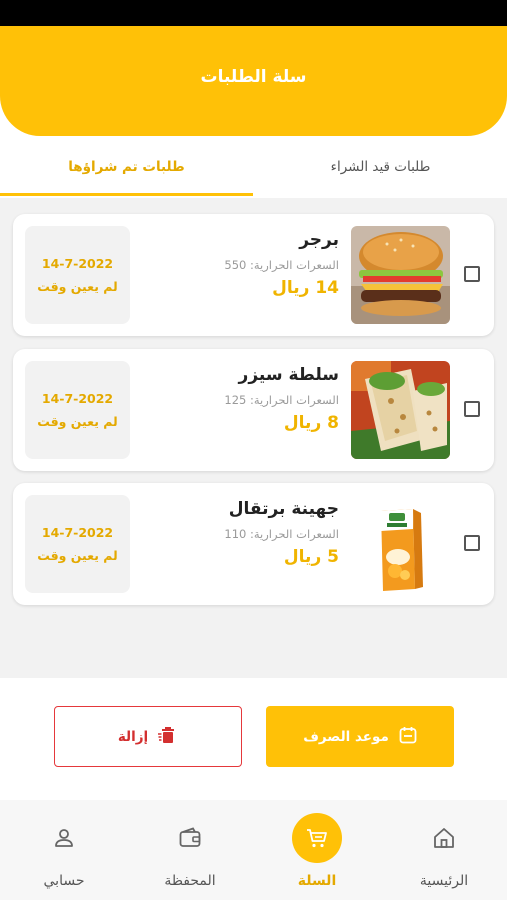  I want to click on nav-label: حسابي, so click(64, 881).